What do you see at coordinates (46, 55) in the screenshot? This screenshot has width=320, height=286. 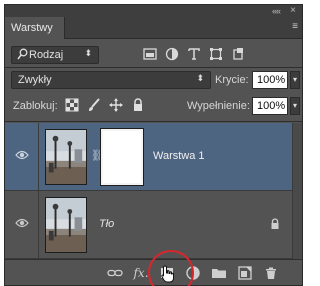 I see `filter-kind-label: Rodzaj` at bounding box center [46, 55].